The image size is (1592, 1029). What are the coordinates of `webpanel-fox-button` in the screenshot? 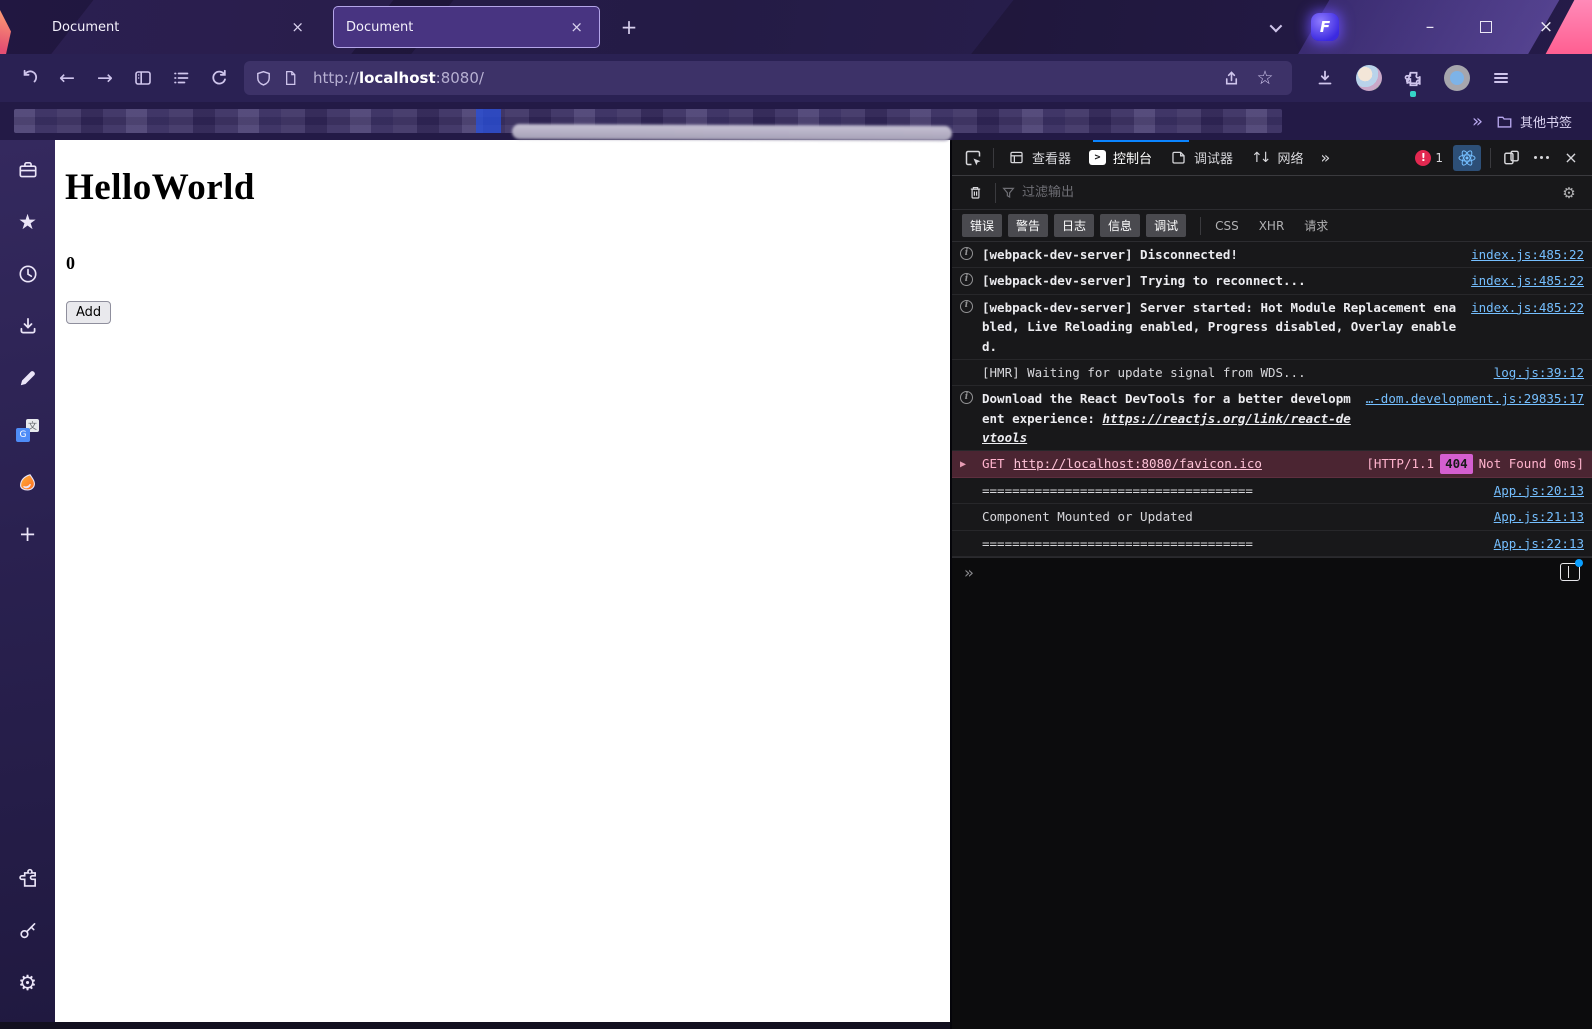 It's located at (28, 482).